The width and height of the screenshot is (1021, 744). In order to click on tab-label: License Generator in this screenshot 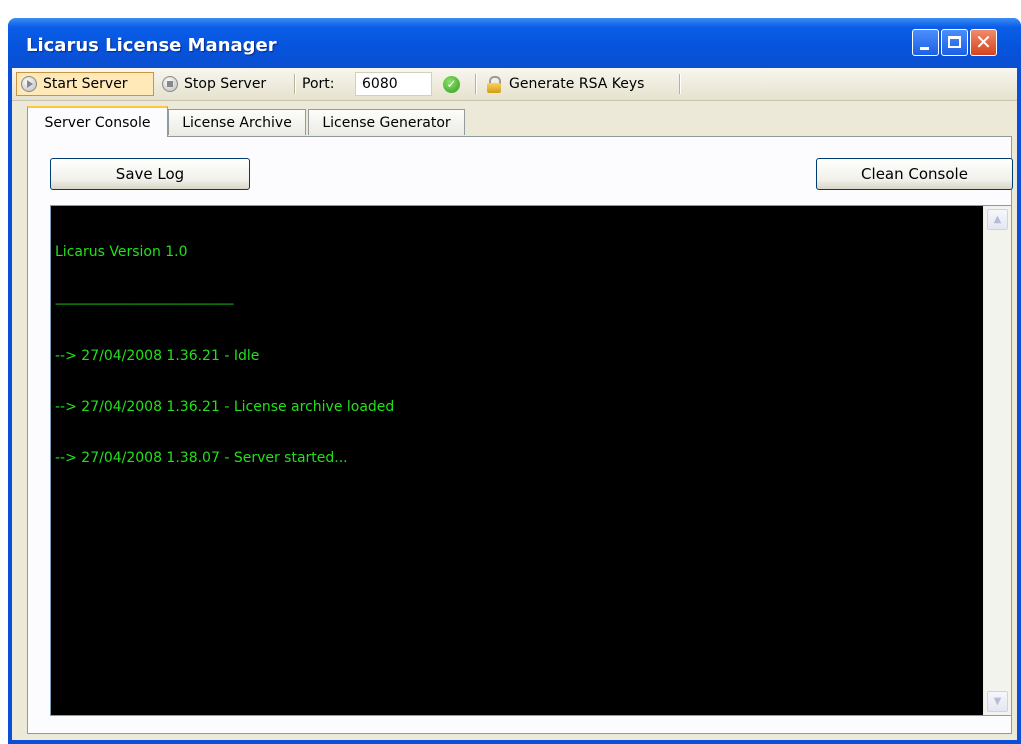, I will do `click(386, 122)`.